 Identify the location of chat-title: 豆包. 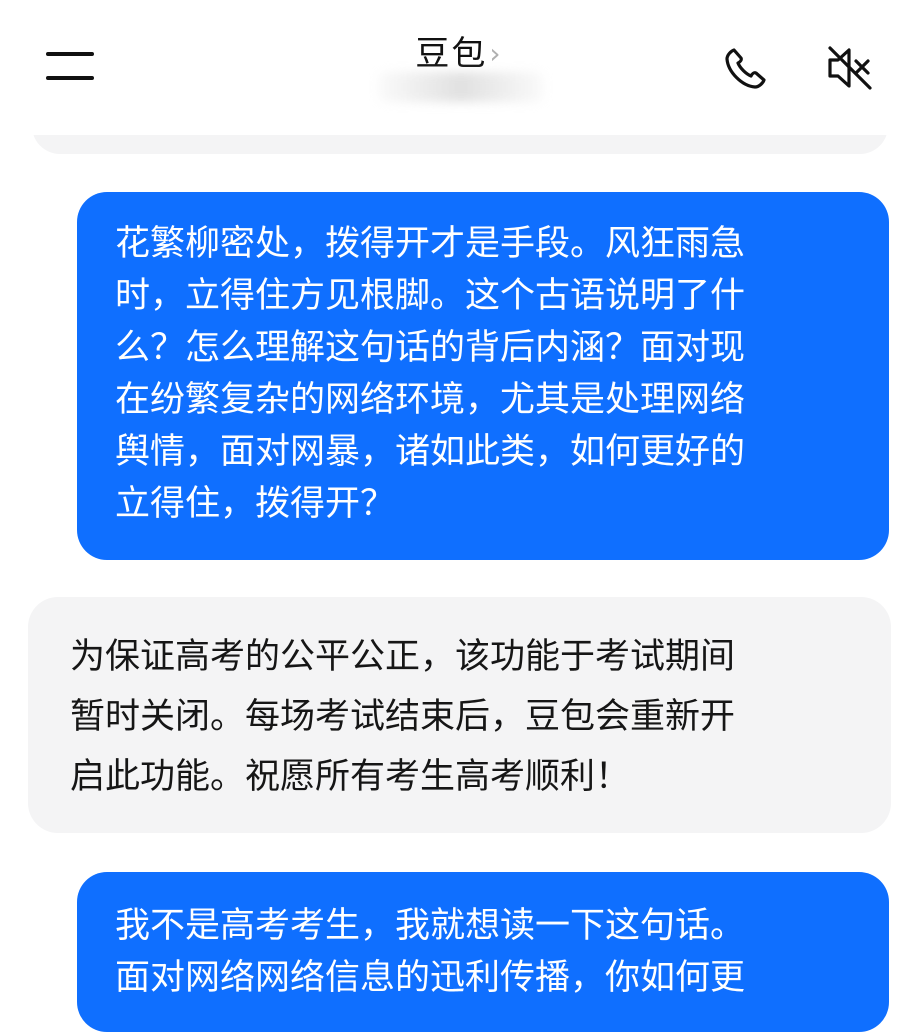
(451, 54).